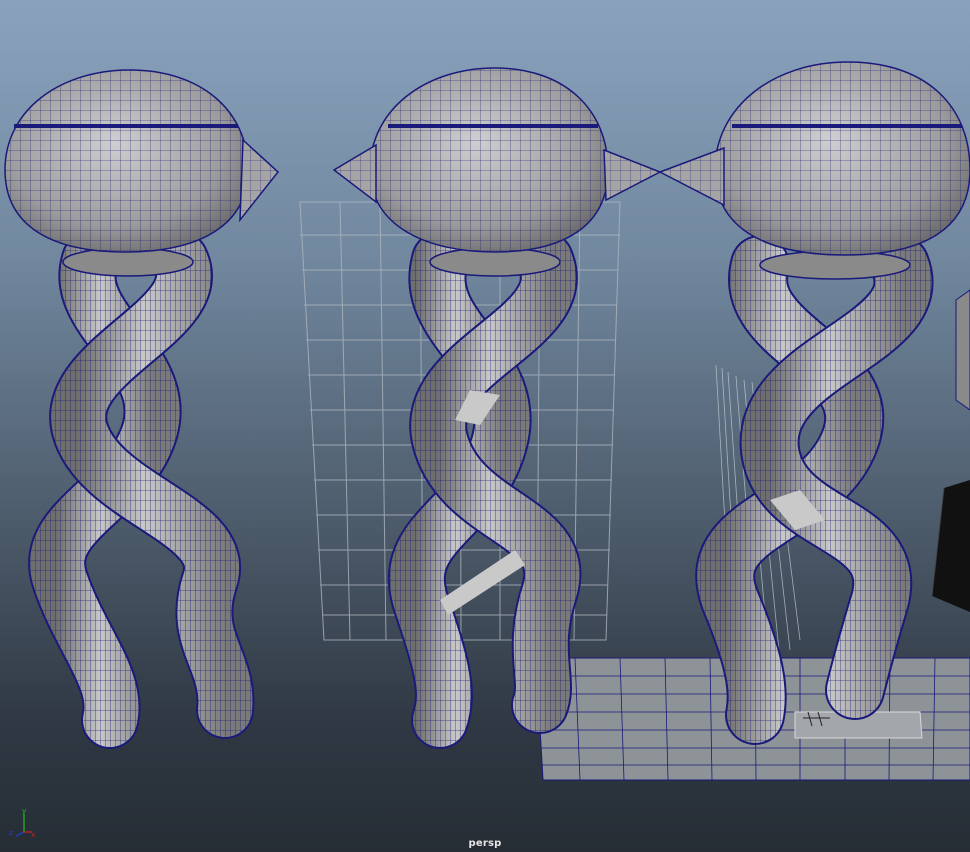 This screenshot has width=970, height=852. I want to click on leg-twist-right, so click(814, 490).